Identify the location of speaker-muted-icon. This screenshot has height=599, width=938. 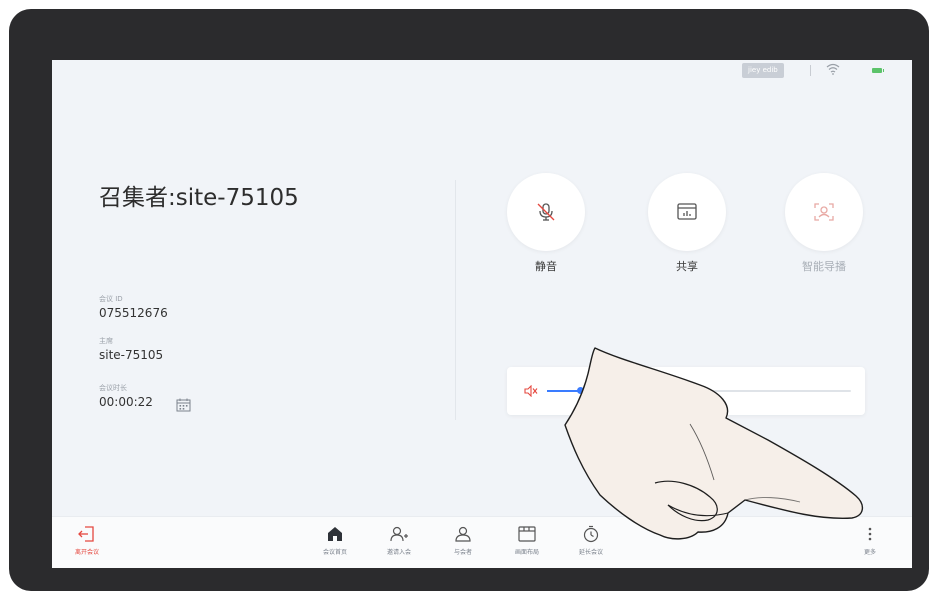
(531, 391).